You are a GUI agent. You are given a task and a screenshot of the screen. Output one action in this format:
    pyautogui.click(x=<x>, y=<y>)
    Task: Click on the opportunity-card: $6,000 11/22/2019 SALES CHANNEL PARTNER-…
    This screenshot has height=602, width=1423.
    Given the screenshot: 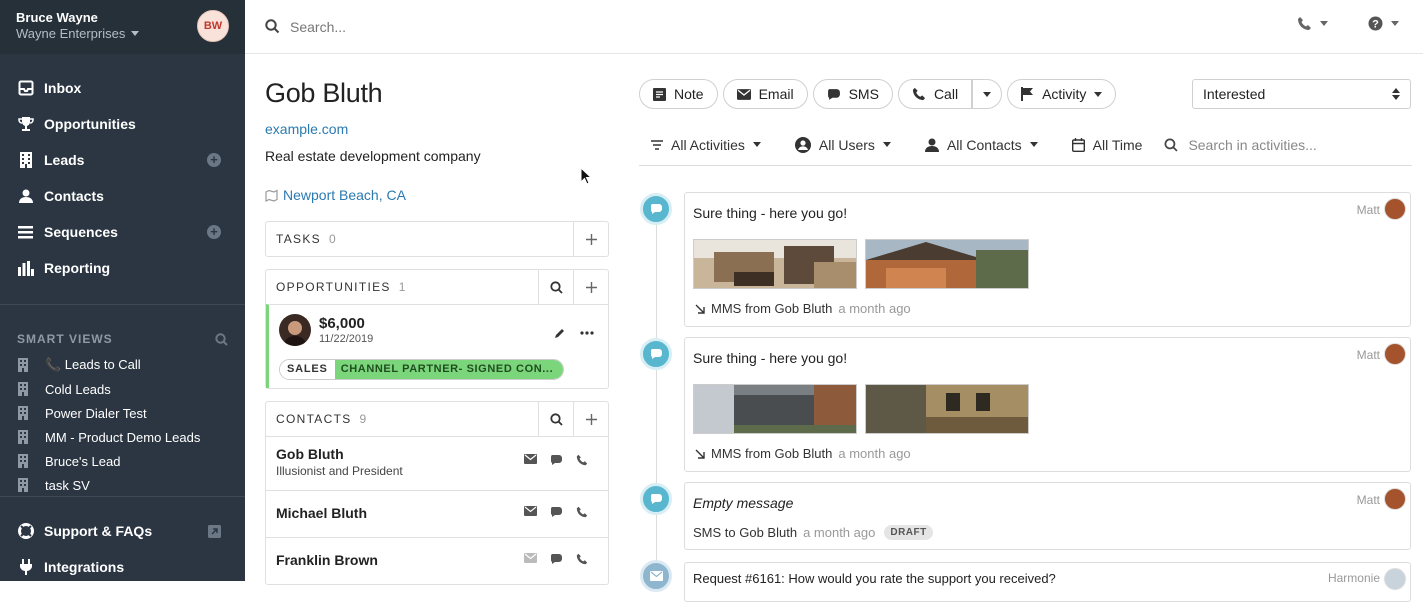 What is the action you would take?
    pyautogui.click(x=437, y=346)
    